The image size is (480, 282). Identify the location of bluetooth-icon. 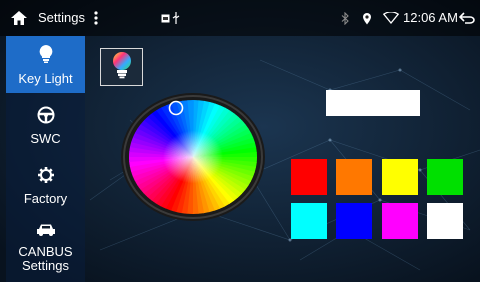
(345, 18).